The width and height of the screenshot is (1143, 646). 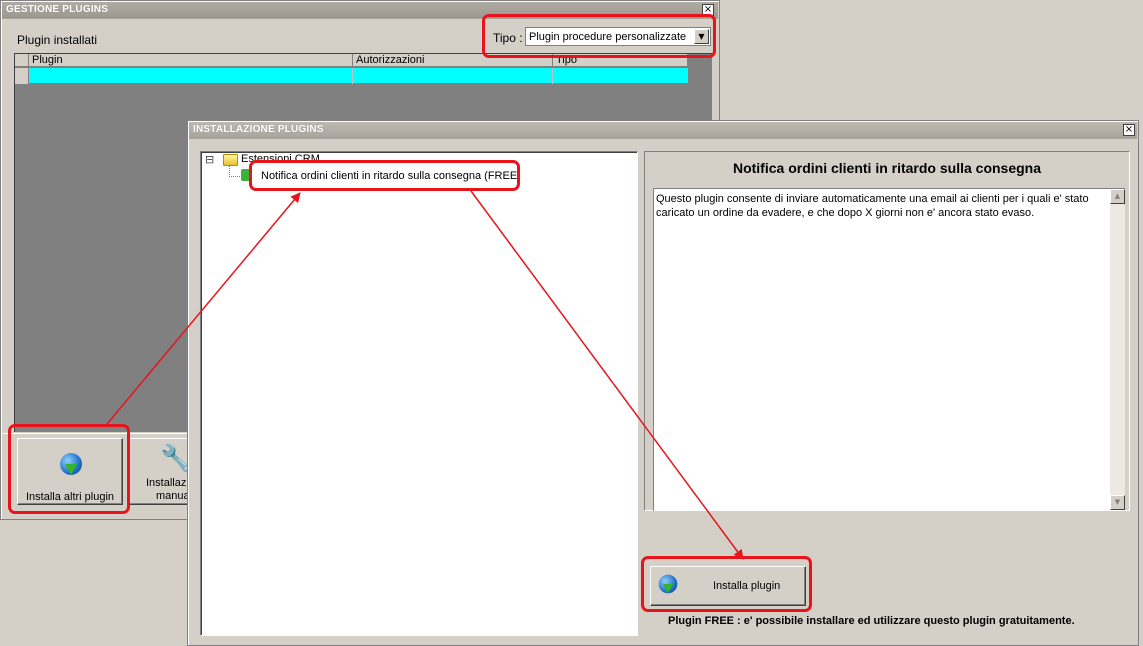 What do you see at coordinates (22, 76) in the screenshot?
I see `row-selector` at bounding box center [22, 76].